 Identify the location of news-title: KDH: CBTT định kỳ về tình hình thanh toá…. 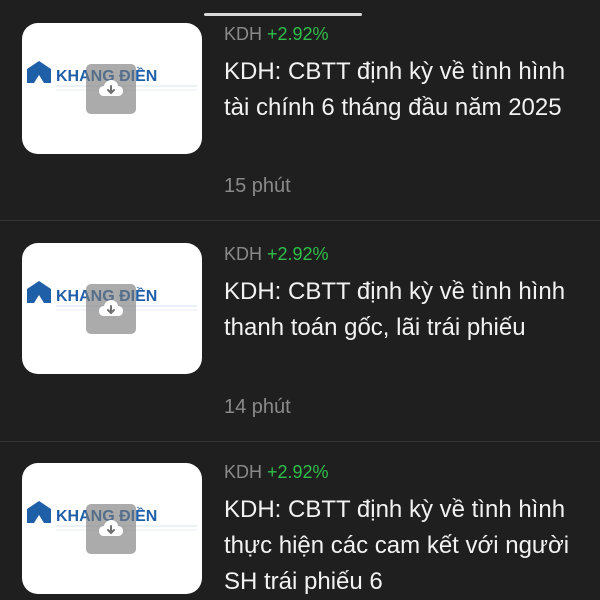
(404, 310).